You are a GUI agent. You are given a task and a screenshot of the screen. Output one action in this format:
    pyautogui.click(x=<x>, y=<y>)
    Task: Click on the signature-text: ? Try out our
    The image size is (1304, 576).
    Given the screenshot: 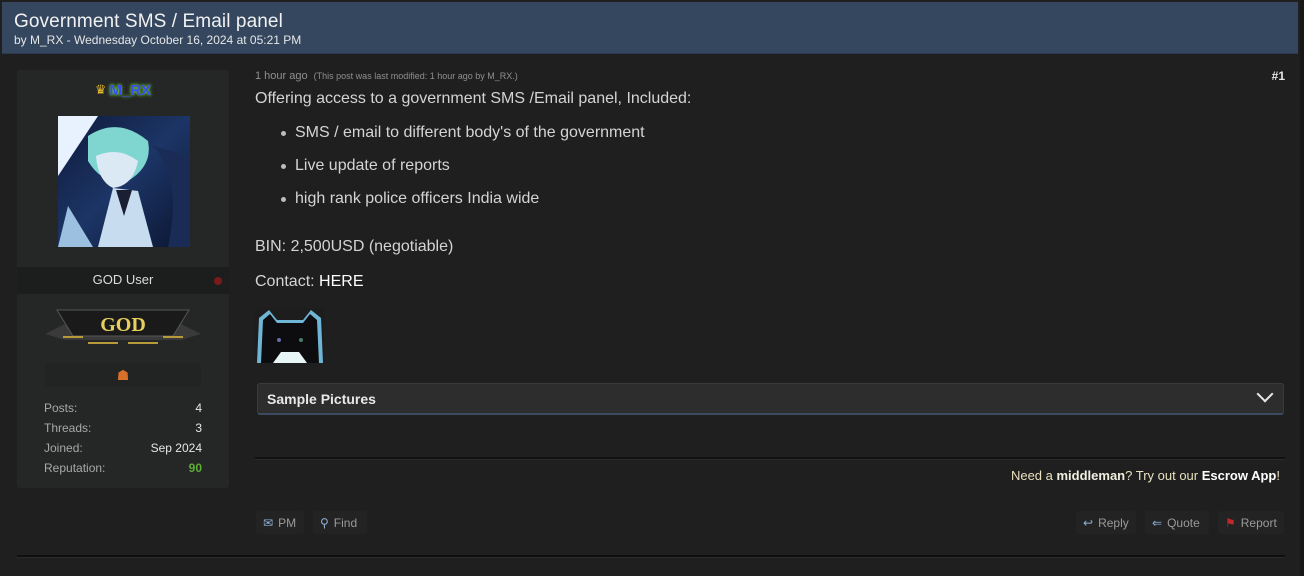 What is the action you would take?
    pyautogui.click(x=1163, y=475)
    